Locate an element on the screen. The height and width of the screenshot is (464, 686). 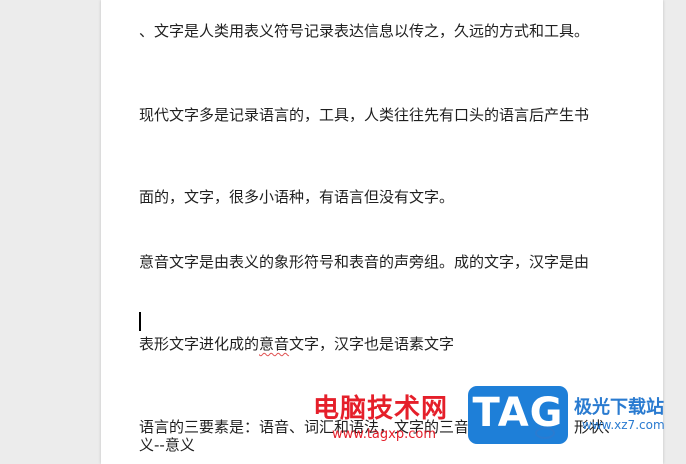
watermark-site2-name: 极光下载站 is located at coordinates (619, 407).